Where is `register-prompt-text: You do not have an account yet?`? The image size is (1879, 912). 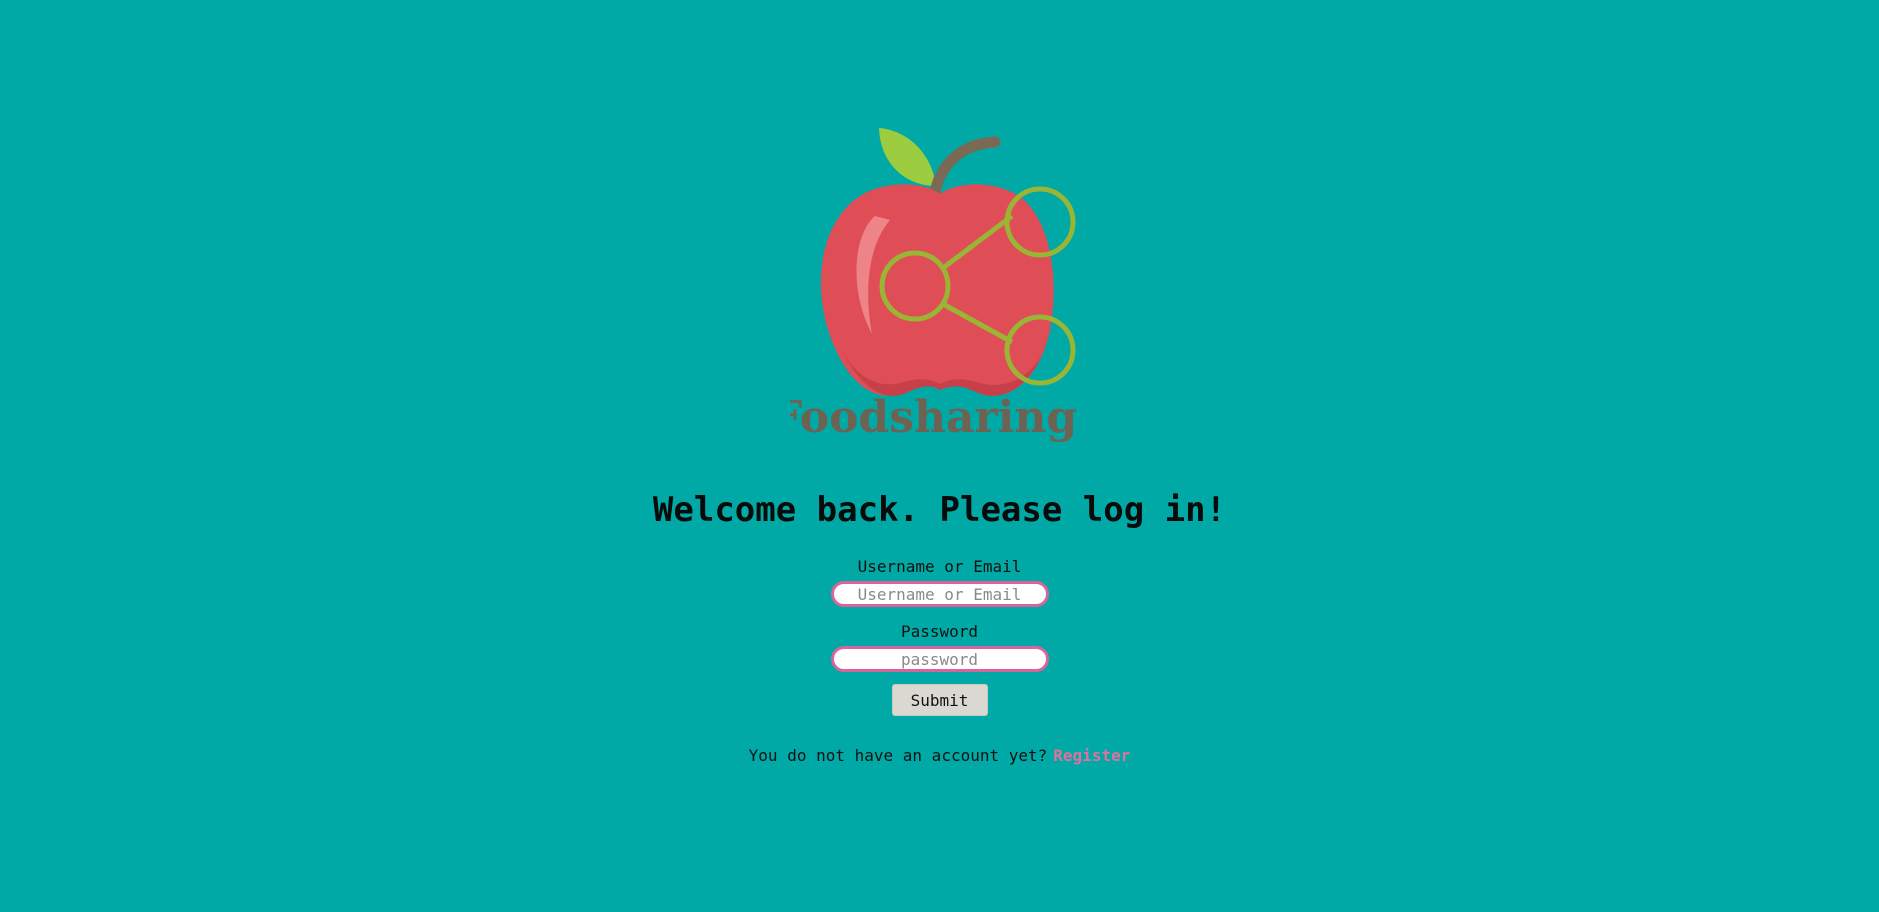 register-prompt-text: You do not have an account yet? is located at coordinates (898, 755).